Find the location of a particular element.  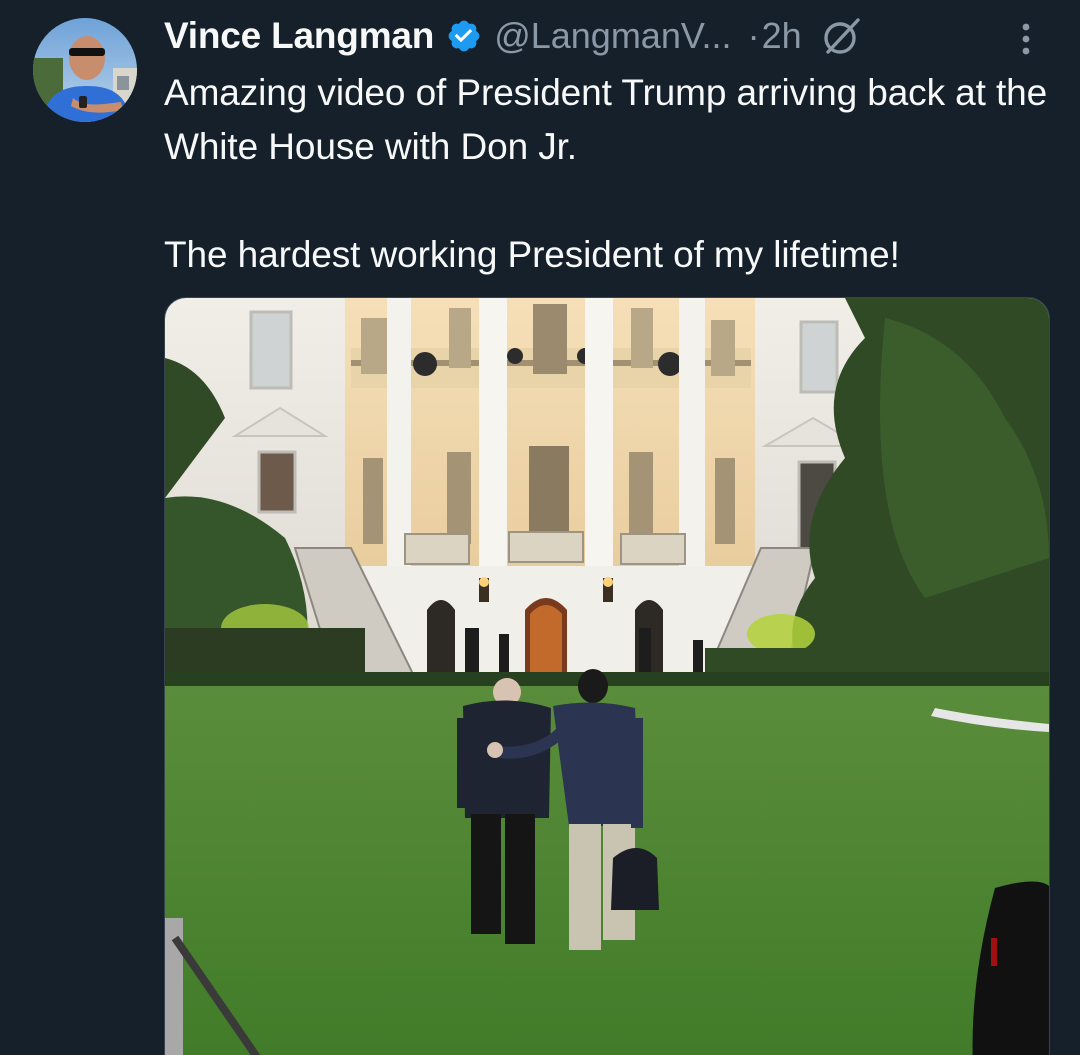

timestamp: 2h is located at coordinates (782, 36).